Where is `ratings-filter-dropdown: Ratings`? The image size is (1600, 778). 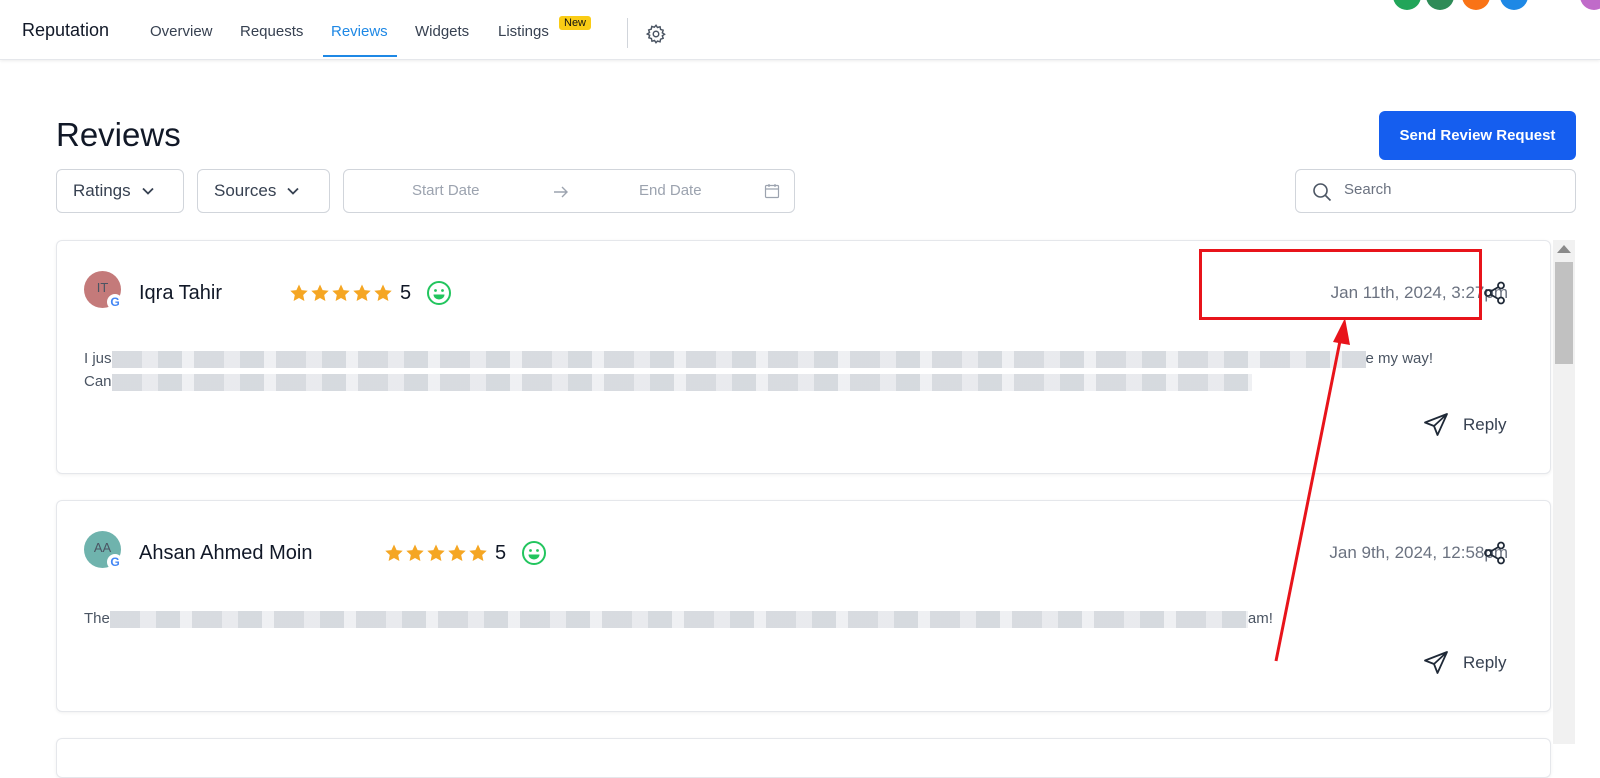
ratings-filter-dropdown: Ratings is located at coordinates (120, 191).